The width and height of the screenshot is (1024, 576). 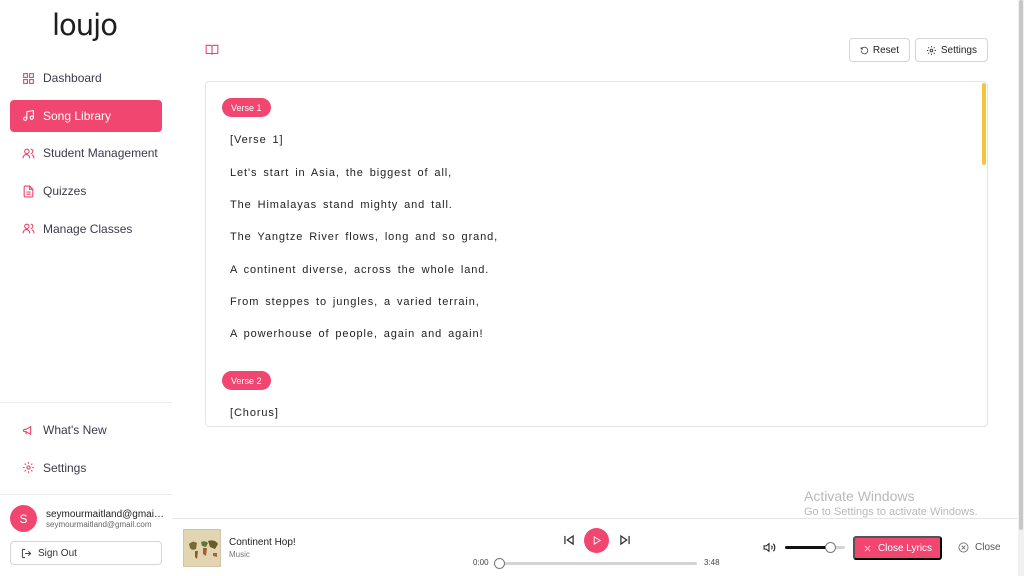 I want to click on play-icon, so click(x=597, y=540).